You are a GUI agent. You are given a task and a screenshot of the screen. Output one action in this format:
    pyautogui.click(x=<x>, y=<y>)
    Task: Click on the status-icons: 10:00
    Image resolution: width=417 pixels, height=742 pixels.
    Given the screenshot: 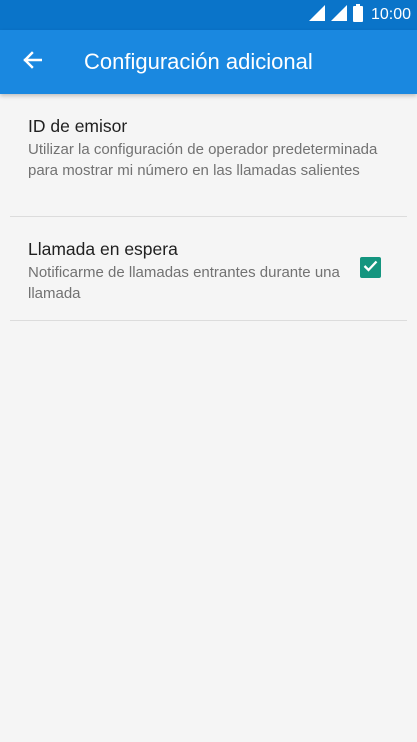 What is the action you would take?
    pyautogui.click(x=359, y=15)
    